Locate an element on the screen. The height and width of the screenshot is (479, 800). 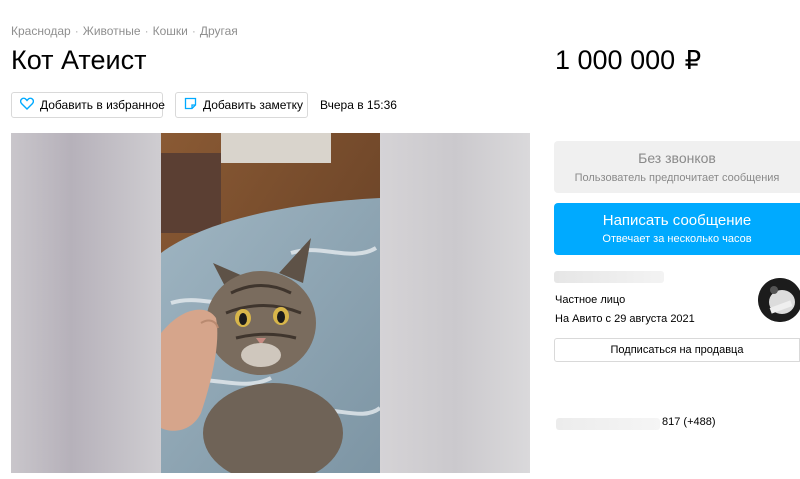
add-to-favorites-button: Добавить в избранное is located at coordinates (88, 105).